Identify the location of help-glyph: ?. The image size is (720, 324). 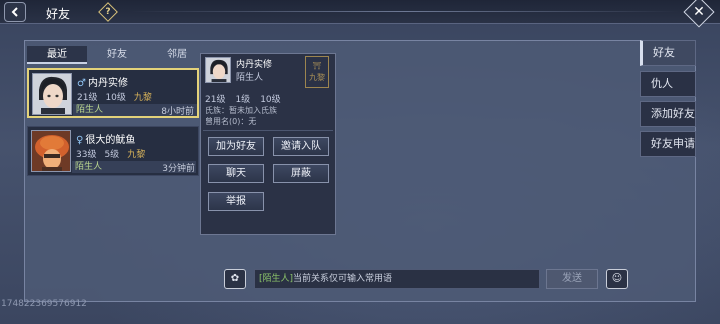
(108, 12).